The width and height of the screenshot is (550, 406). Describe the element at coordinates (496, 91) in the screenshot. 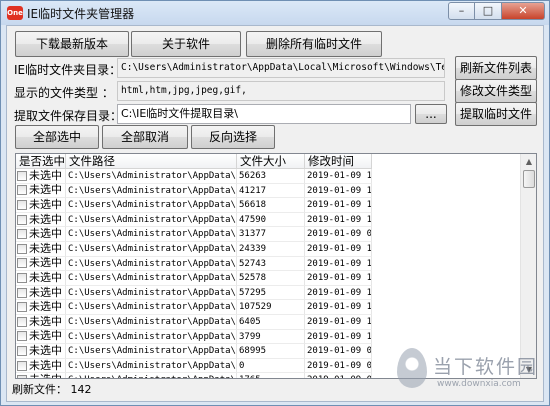

I see `modify-types-button: 修改文件类型` at that location.